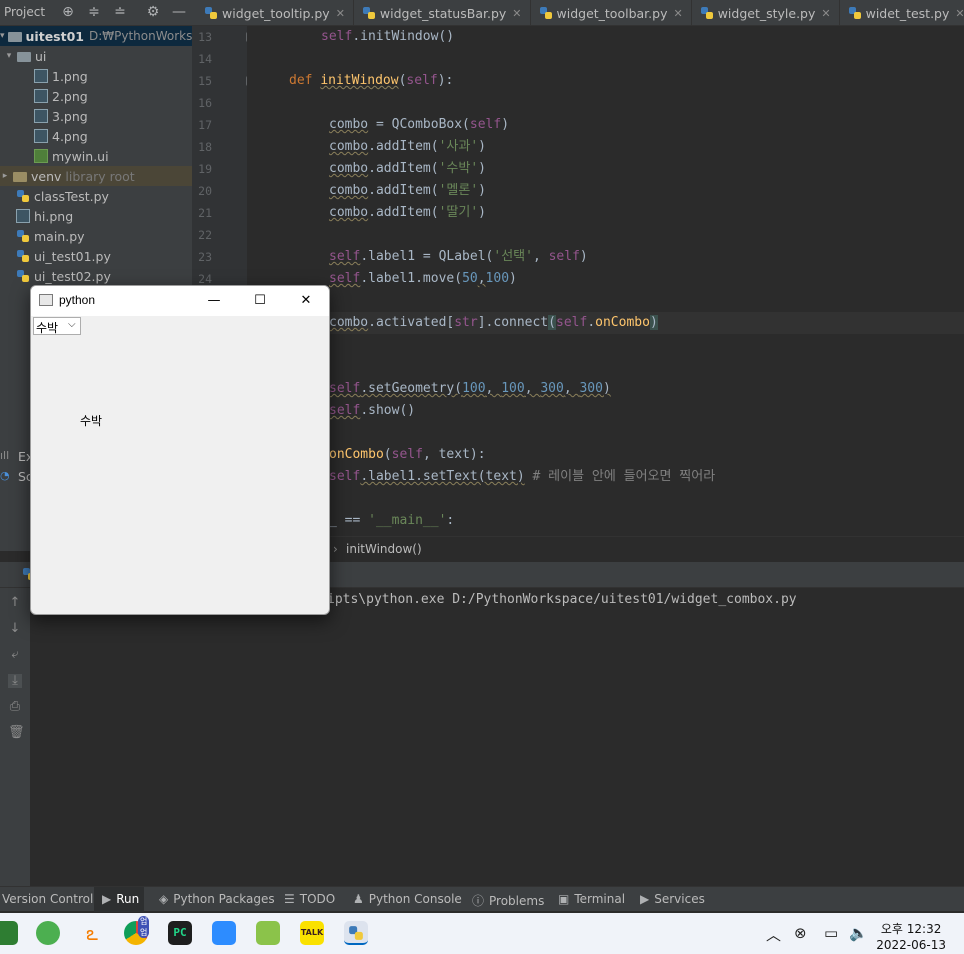 This screenshot has width=964, height=954. What do you see at coordinates (68, 12) in the screenshot?
I see `crosshair-icon: ⊕` at bounding box center [68, 12].